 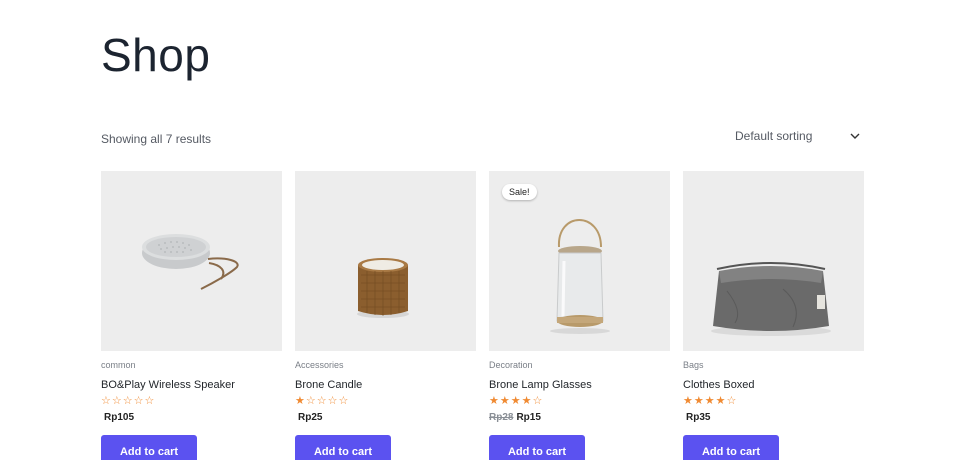 I want to click on product-rating: ☆ ☆ ☆ ☆ ☆, so click(x=191, y=402).